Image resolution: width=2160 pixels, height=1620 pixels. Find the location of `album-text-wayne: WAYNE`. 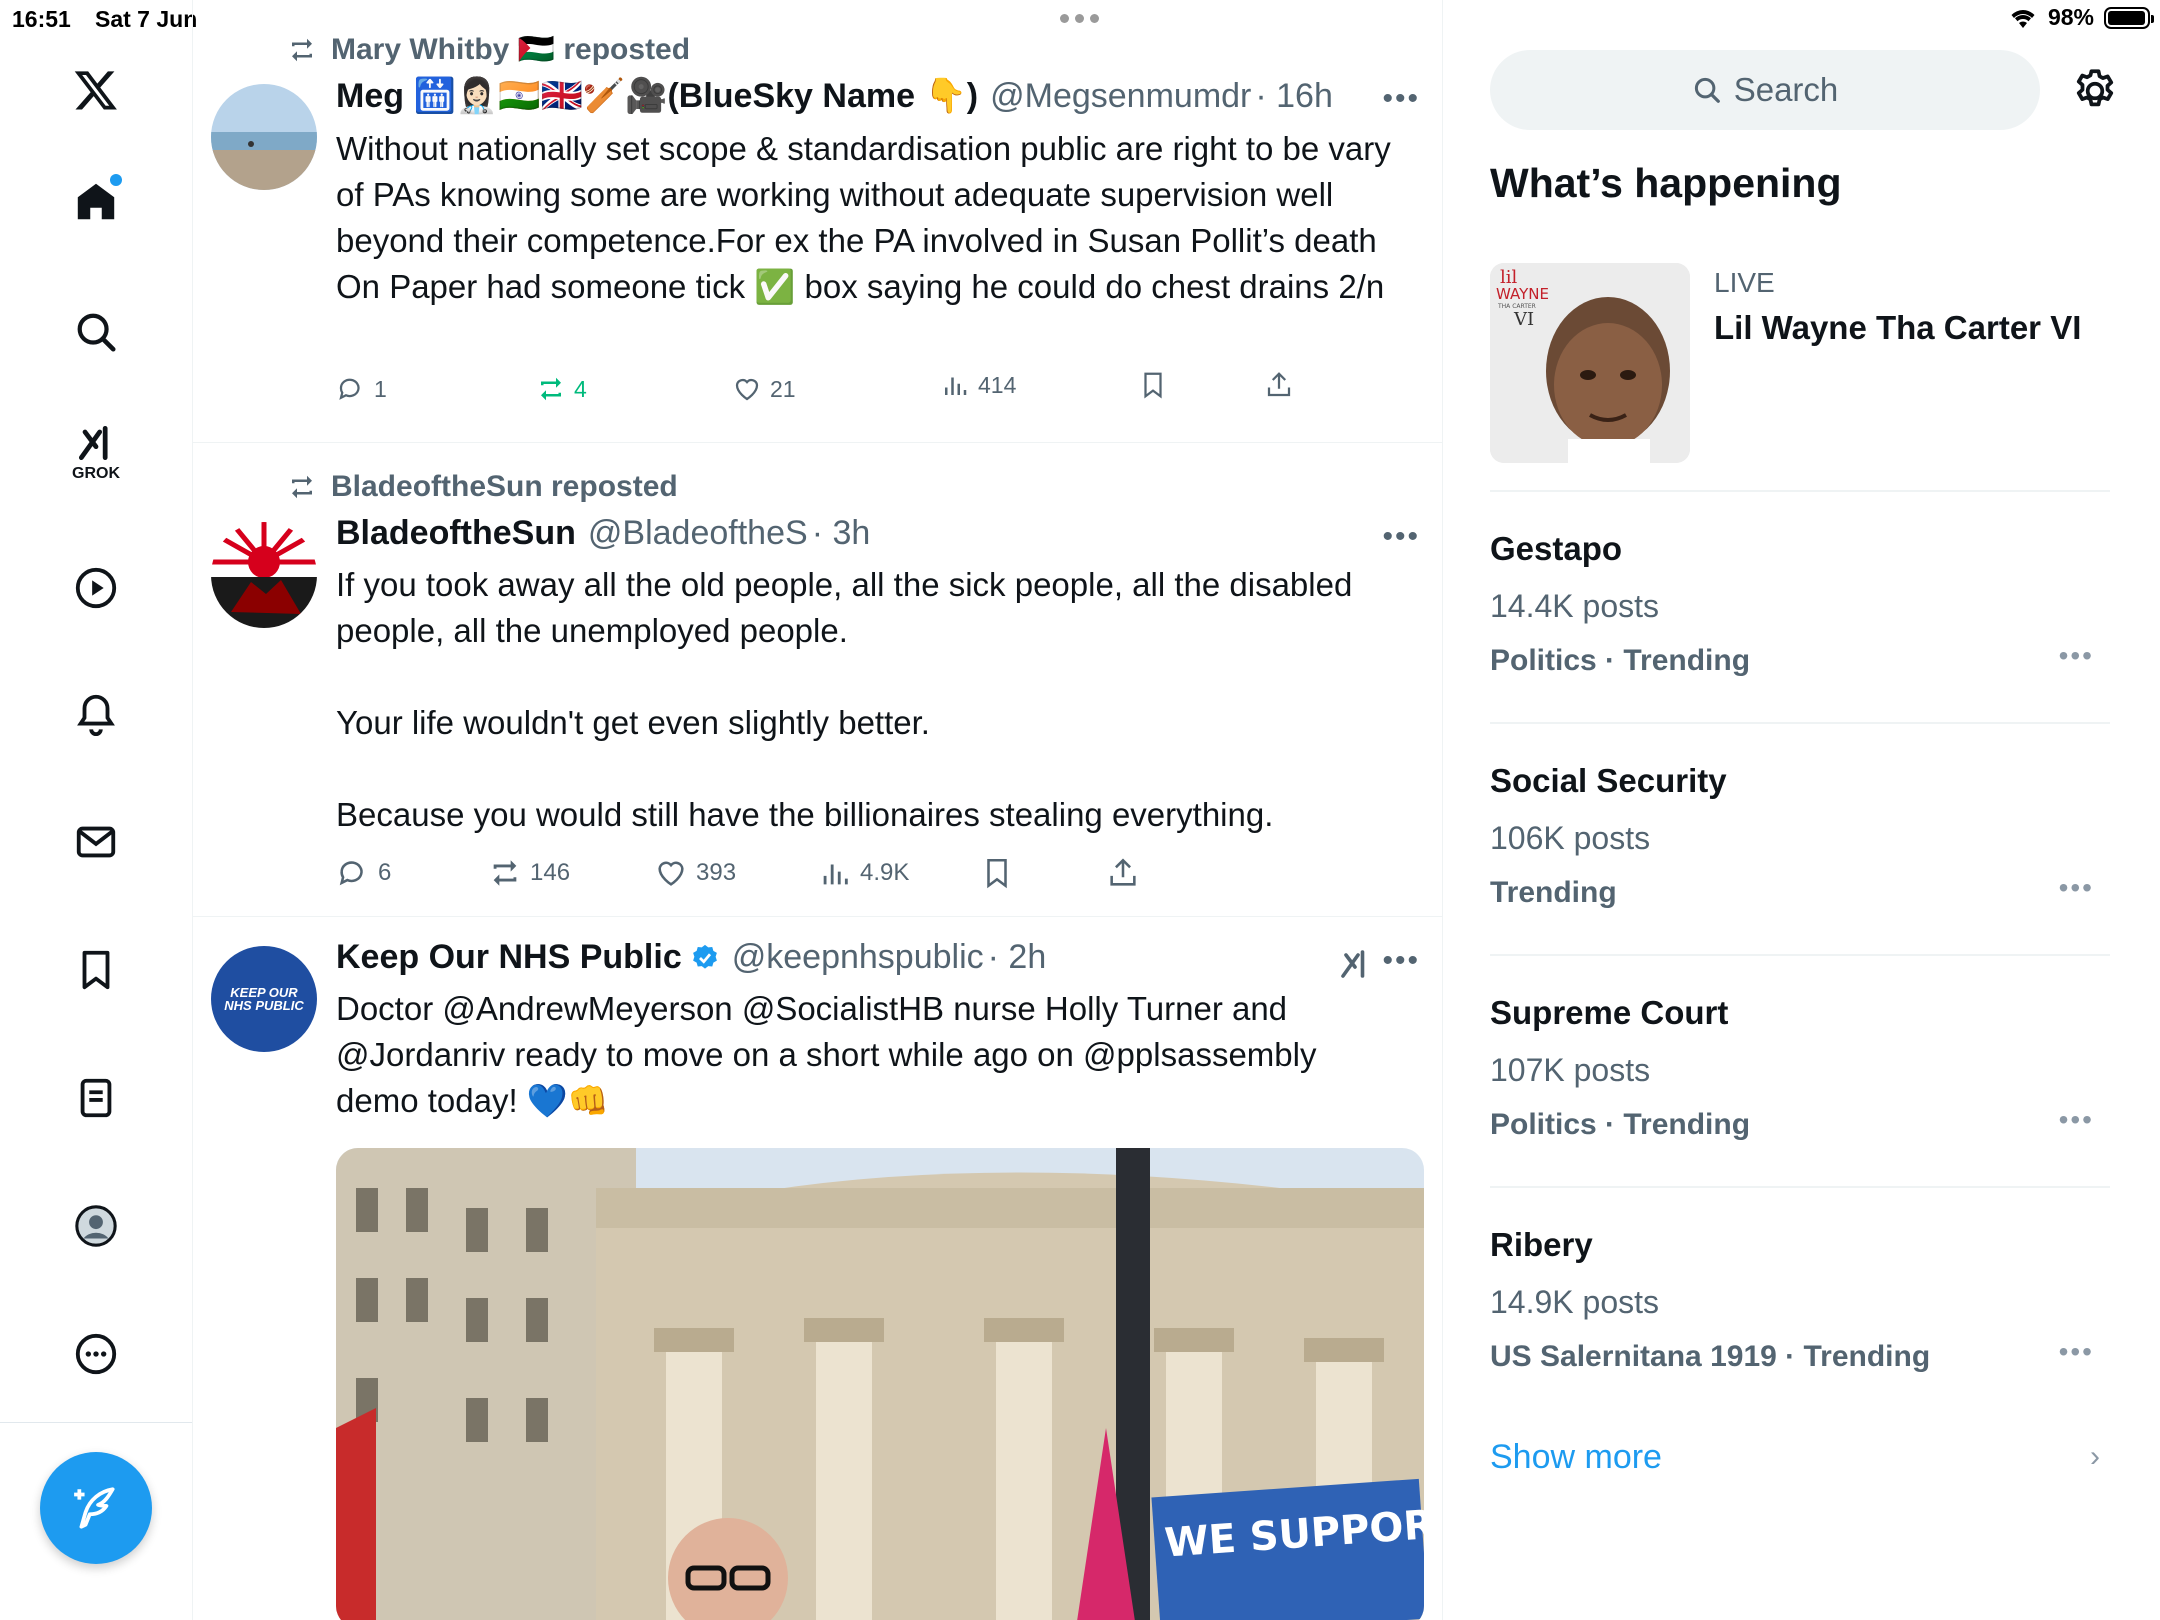

album-text-wayne: WAYNE is located at coordinates (1522, 294).